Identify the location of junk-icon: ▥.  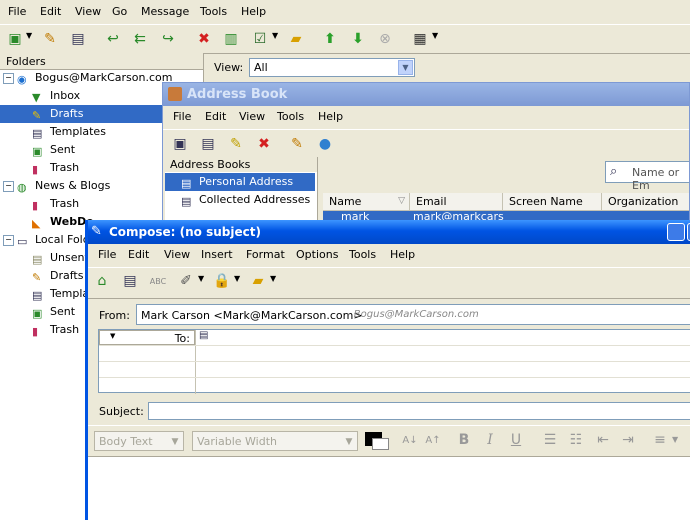
(231, 39).